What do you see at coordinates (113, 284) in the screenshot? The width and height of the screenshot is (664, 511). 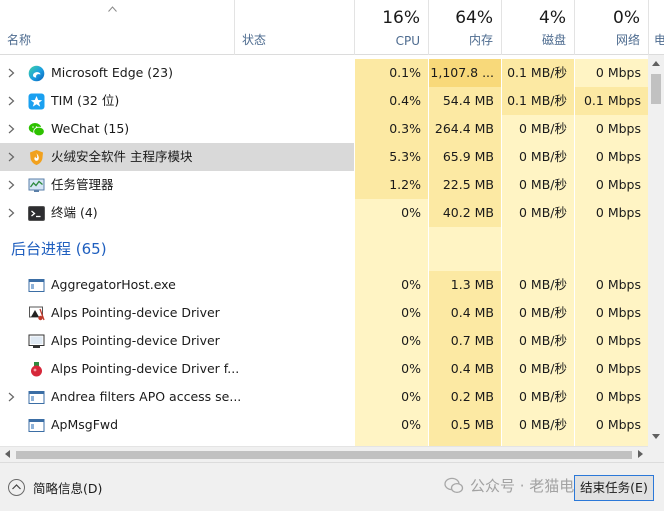 I see `process-name: AggregatorHost.exe` at bounding box center [113, 284].